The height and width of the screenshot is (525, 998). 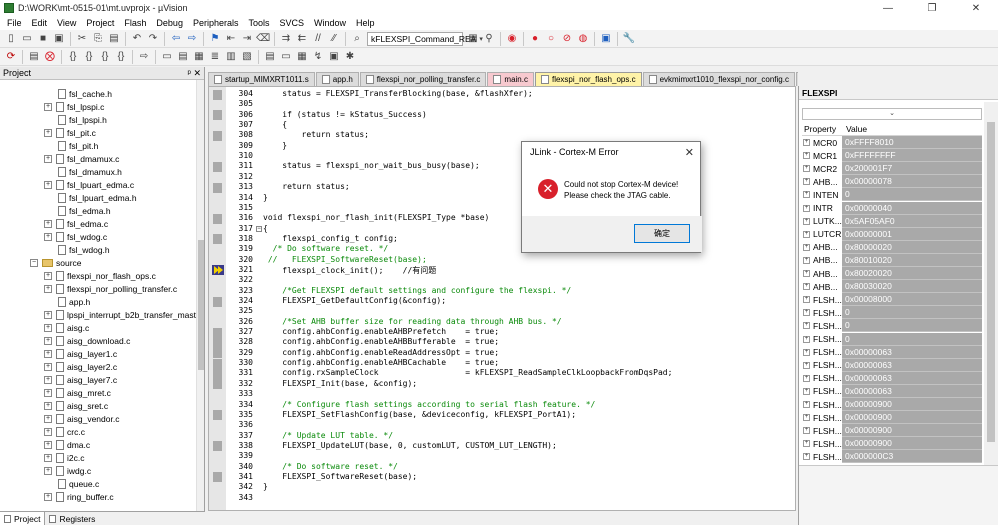 What do you see at coordinates (306, 186) in the screenshot?
I see `code-line: return status;` at bounding box center [306, 186].